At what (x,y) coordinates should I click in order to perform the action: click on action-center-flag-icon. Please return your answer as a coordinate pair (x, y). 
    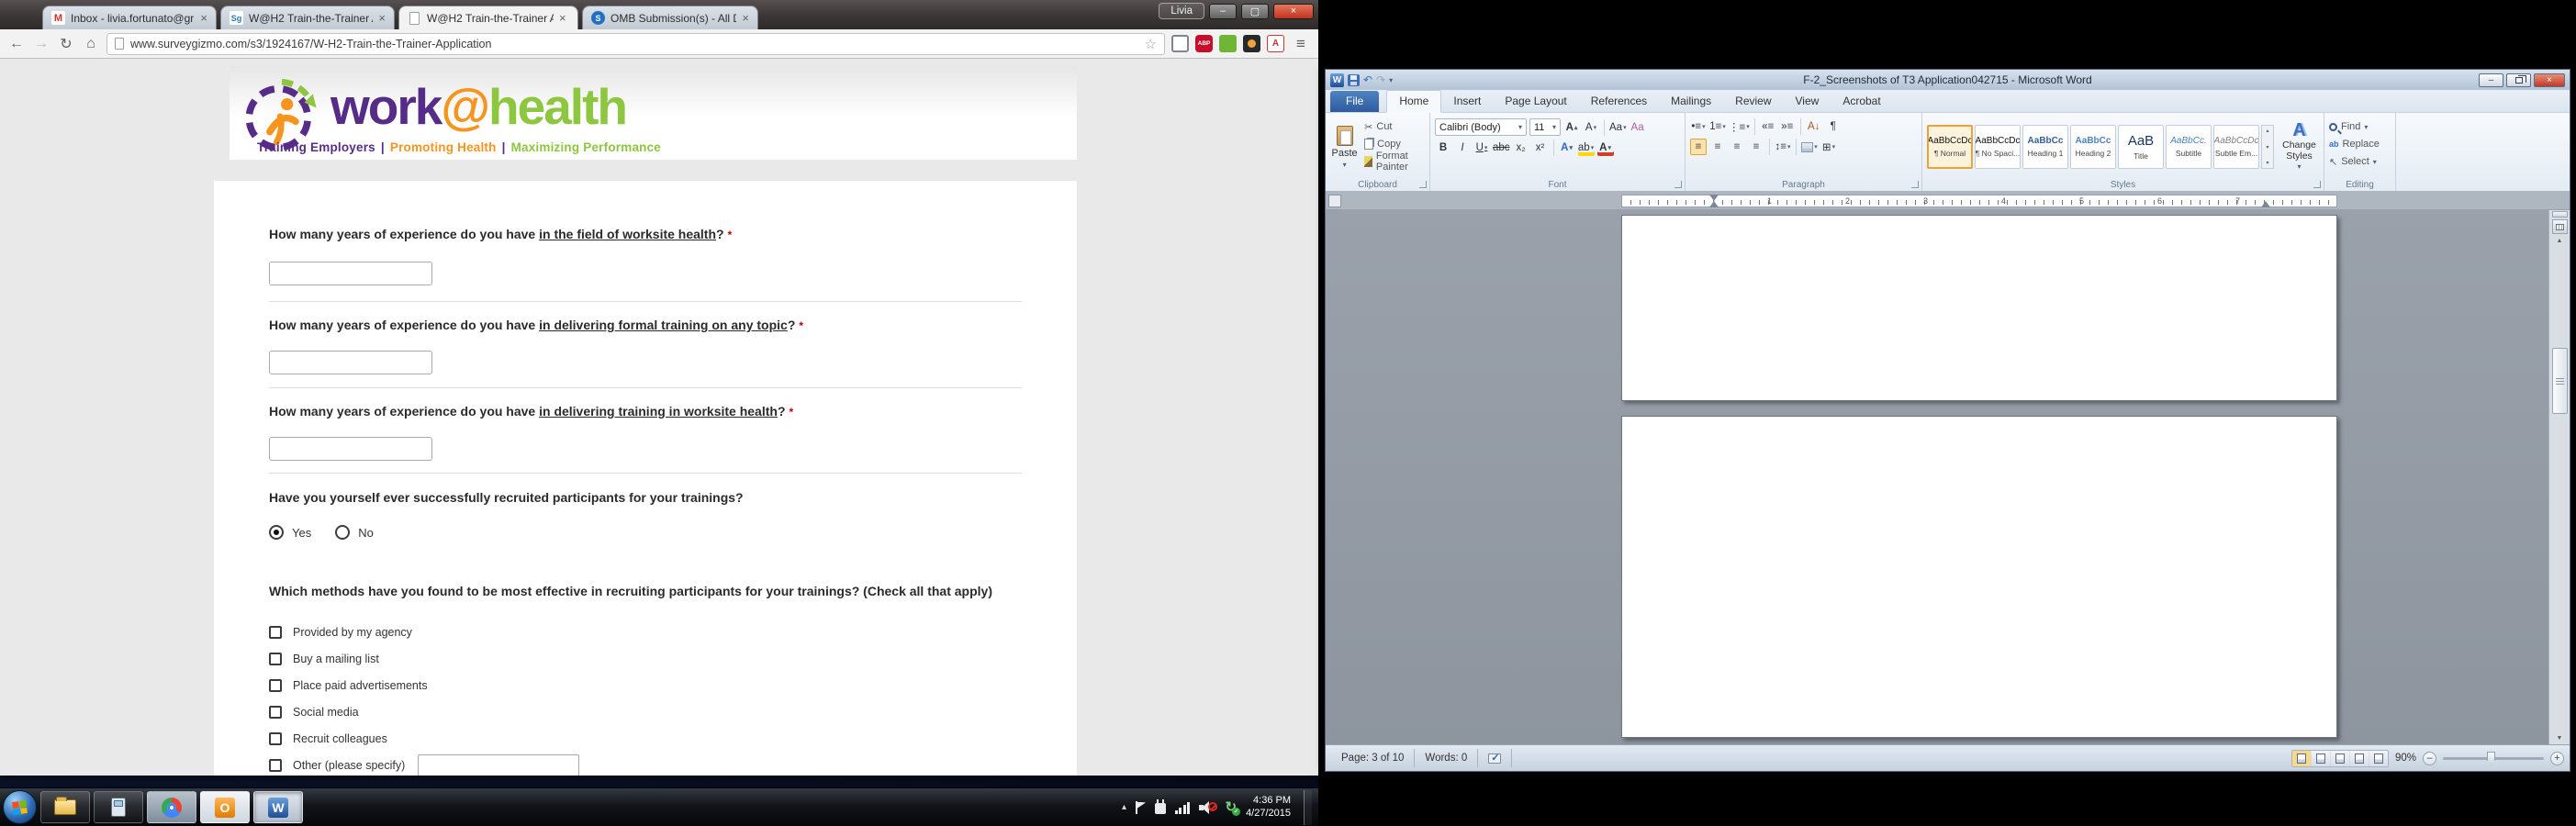
    Looking at the image, I should click on (1140, 807).